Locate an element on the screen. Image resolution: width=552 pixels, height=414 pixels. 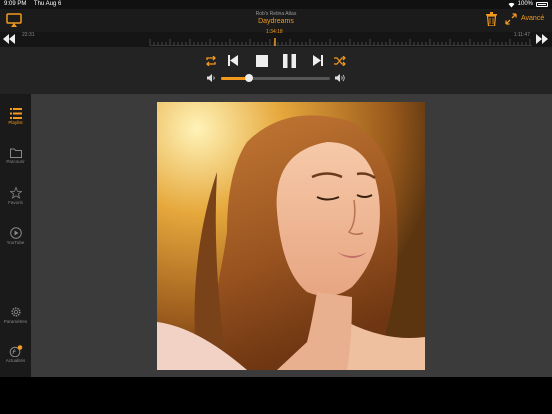
sidebar-label-youtube: YouTube is located at coordinates (15, 242).